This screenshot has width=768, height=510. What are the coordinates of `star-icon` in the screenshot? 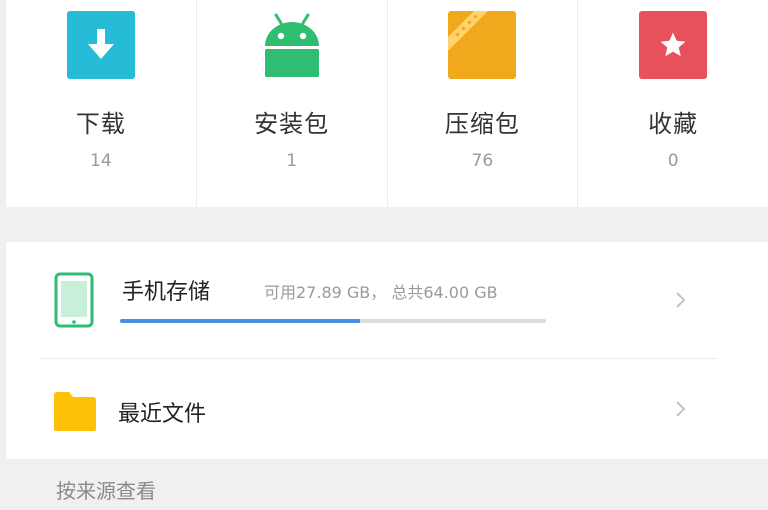 It's located at (673, 45).